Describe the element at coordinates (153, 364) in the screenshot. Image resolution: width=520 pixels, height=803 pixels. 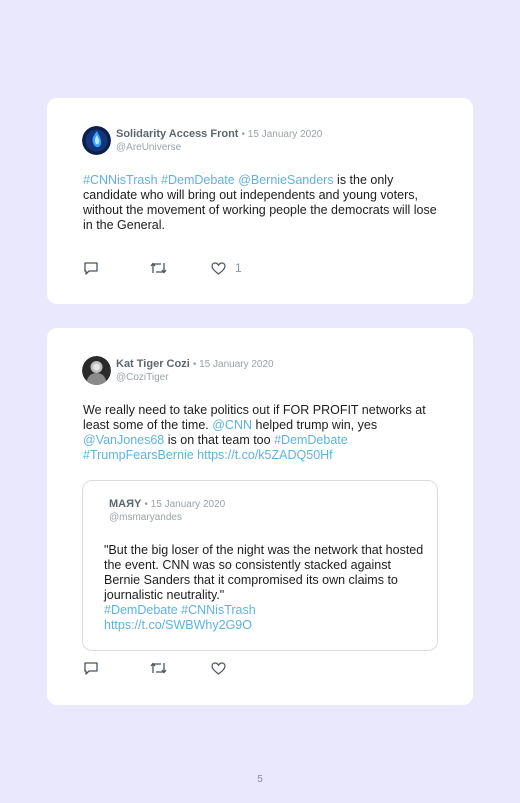
I see `author-name: Kat Tiger Cozi` at that location.